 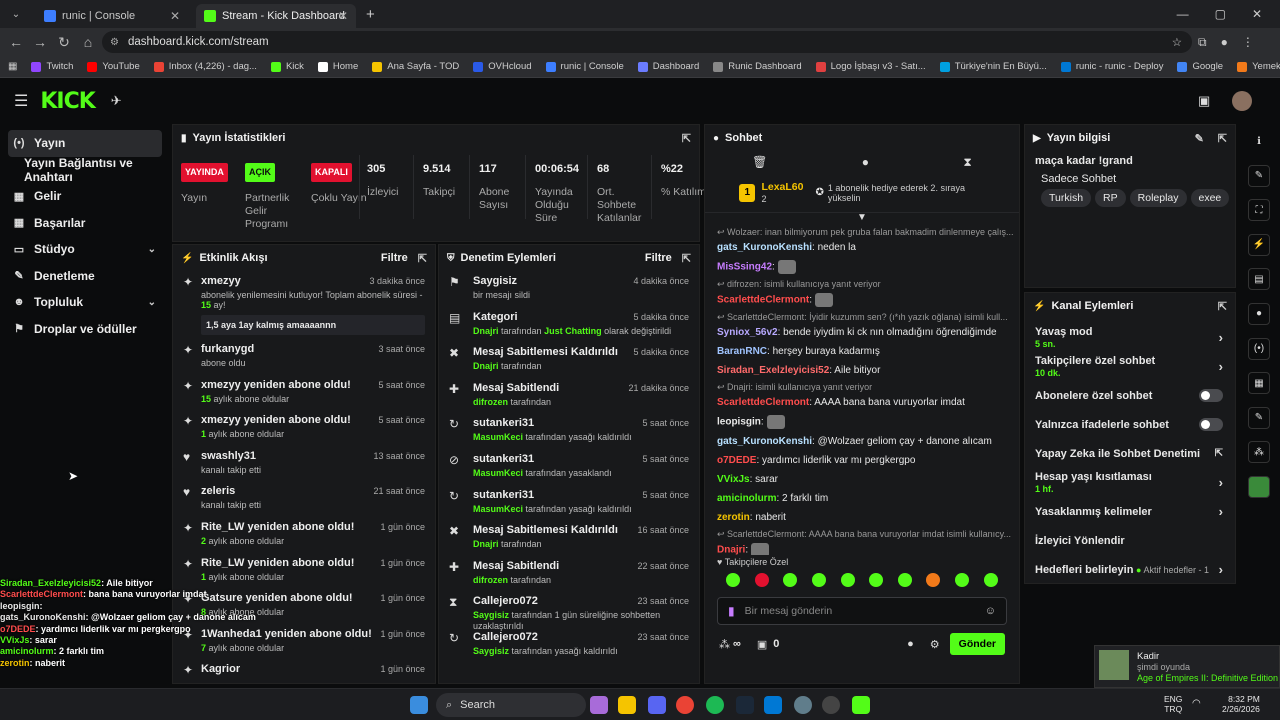 I want to click on maximize-icon: ▢, so click(x=1220, y=14).